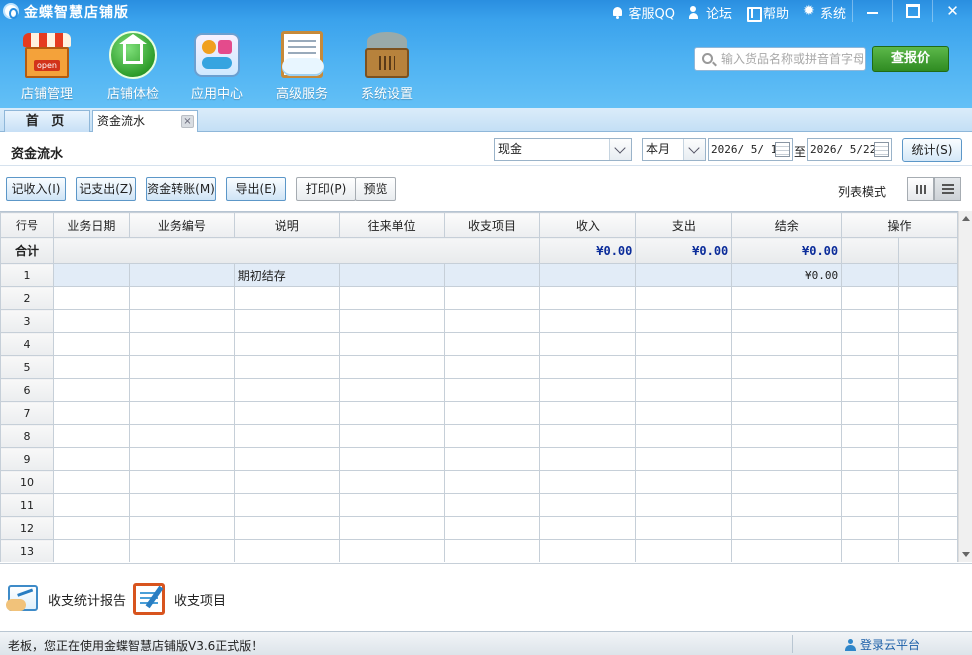 The width and height of the screenshot is (972, 655). Describe the element at coordinates (133, 66) in the screenshot. I see `module-shop-check: 店铺体检` at that location.